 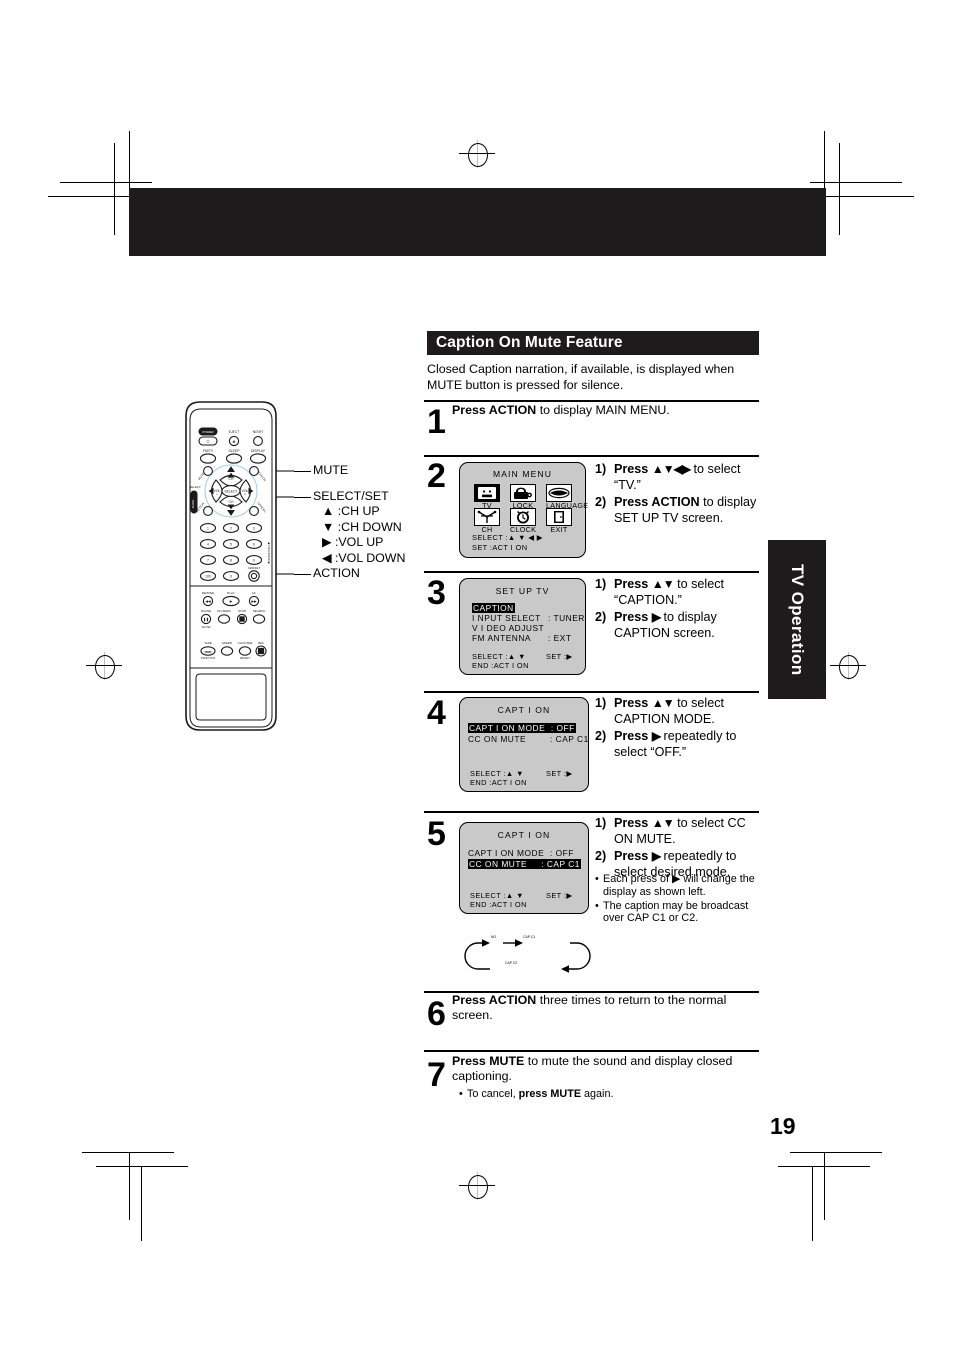 What do you see at coordinates (227, 643) in the screenshot?
I see `svg-text: SPEED` at bounding box center [227, 643].